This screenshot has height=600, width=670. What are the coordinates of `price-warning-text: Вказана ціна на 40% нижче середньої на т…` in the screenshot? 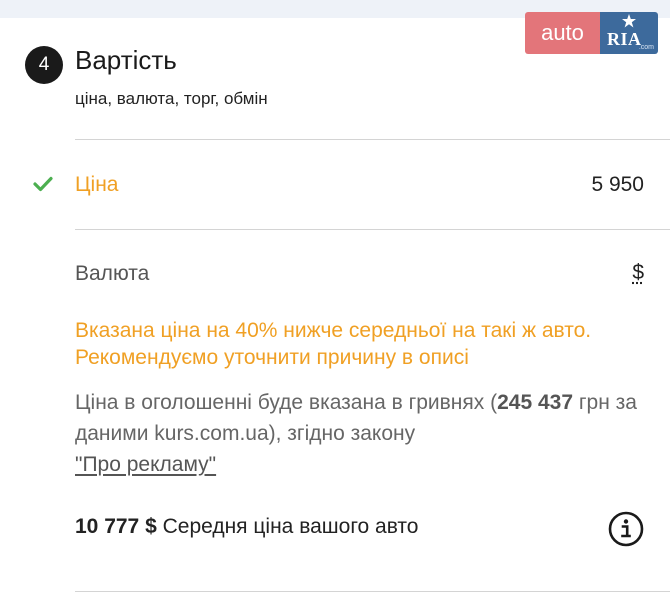 It's located at (333, 344).